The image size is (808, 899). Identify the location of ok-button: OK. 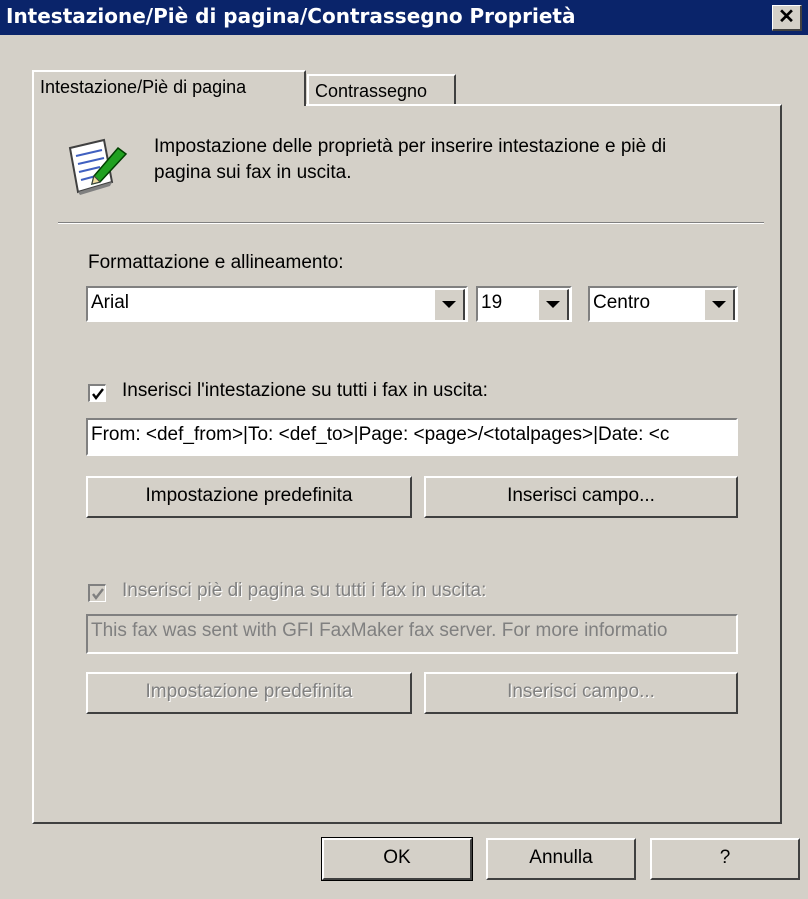
(397, 859).